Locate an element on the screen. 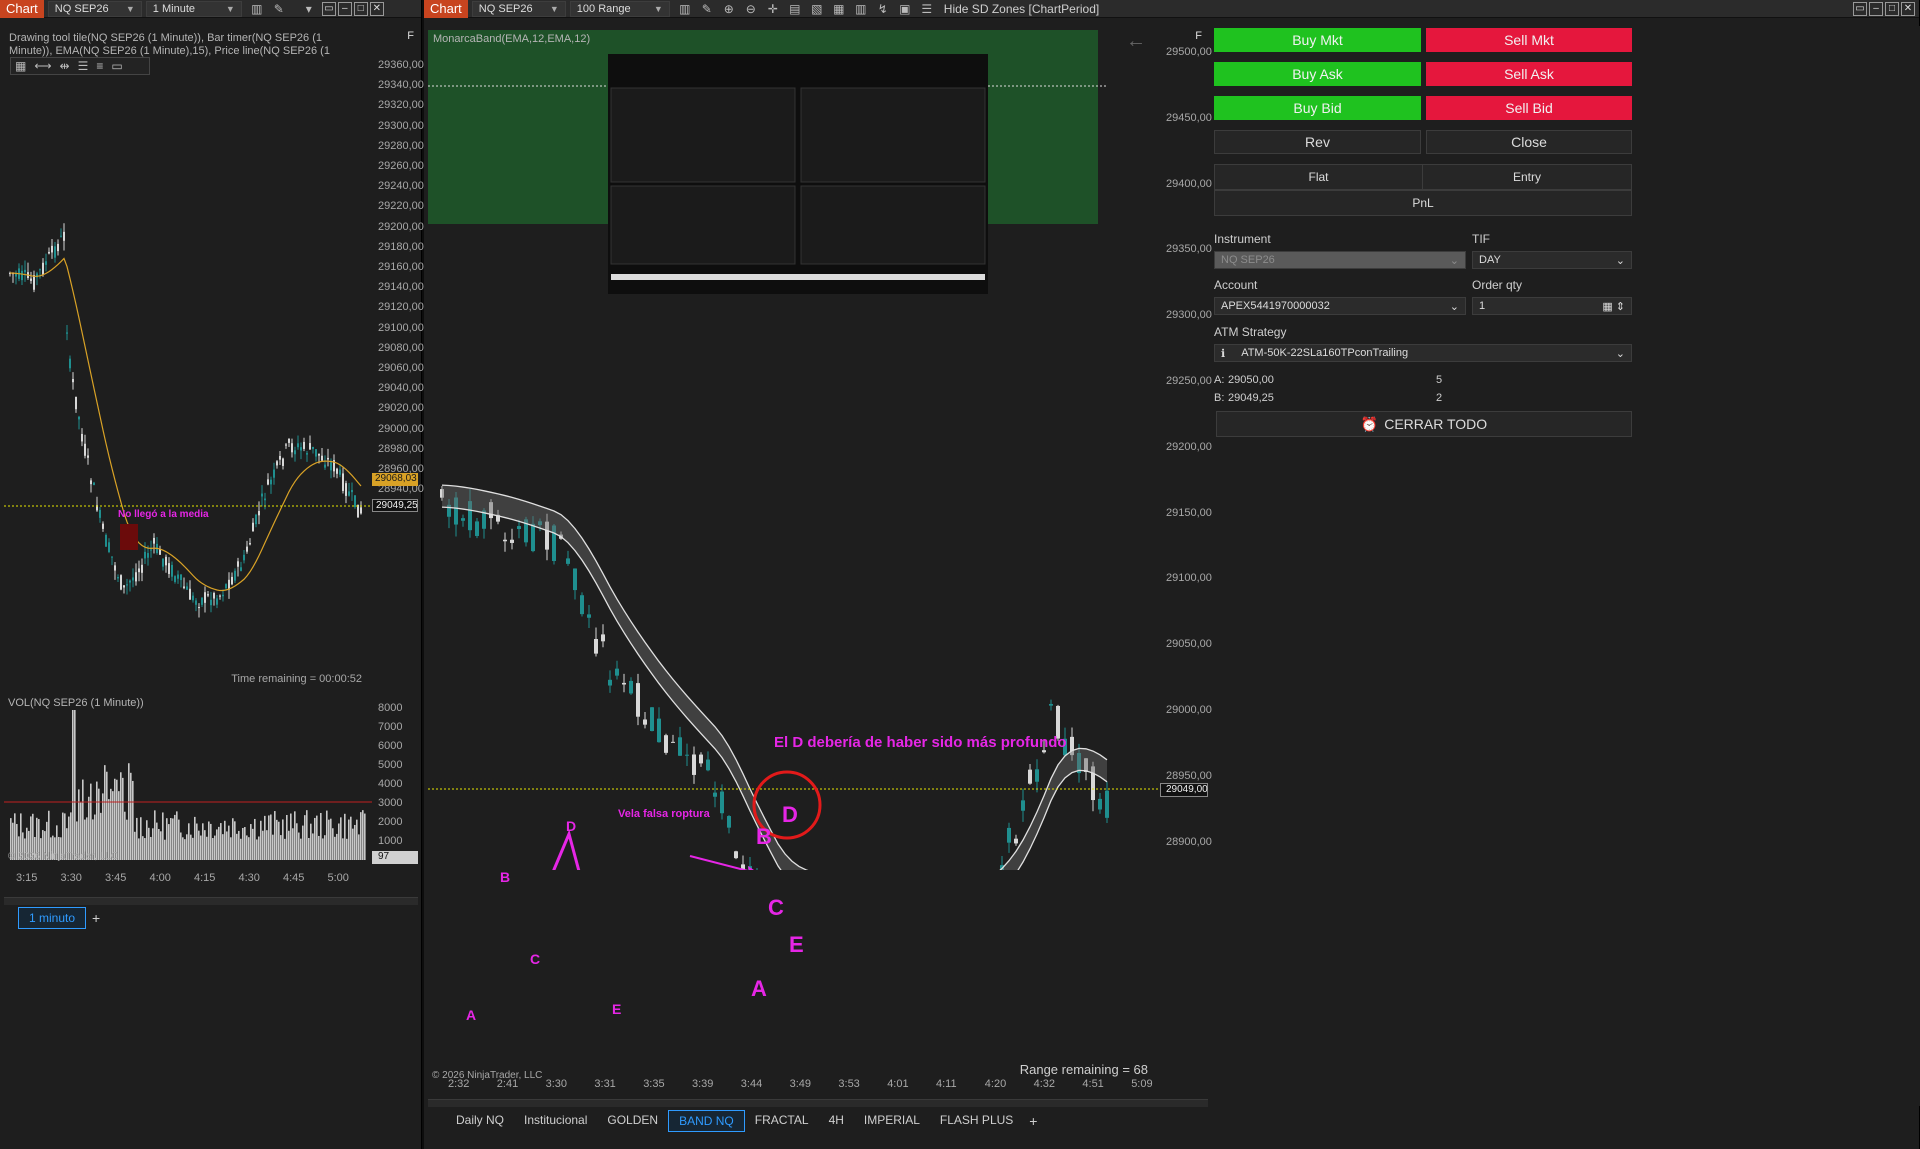 Image resolution: width=1920 pixels, height=1149 pixels. left-tab-bar: 1 minuto + is located at coordinates (62, 918).